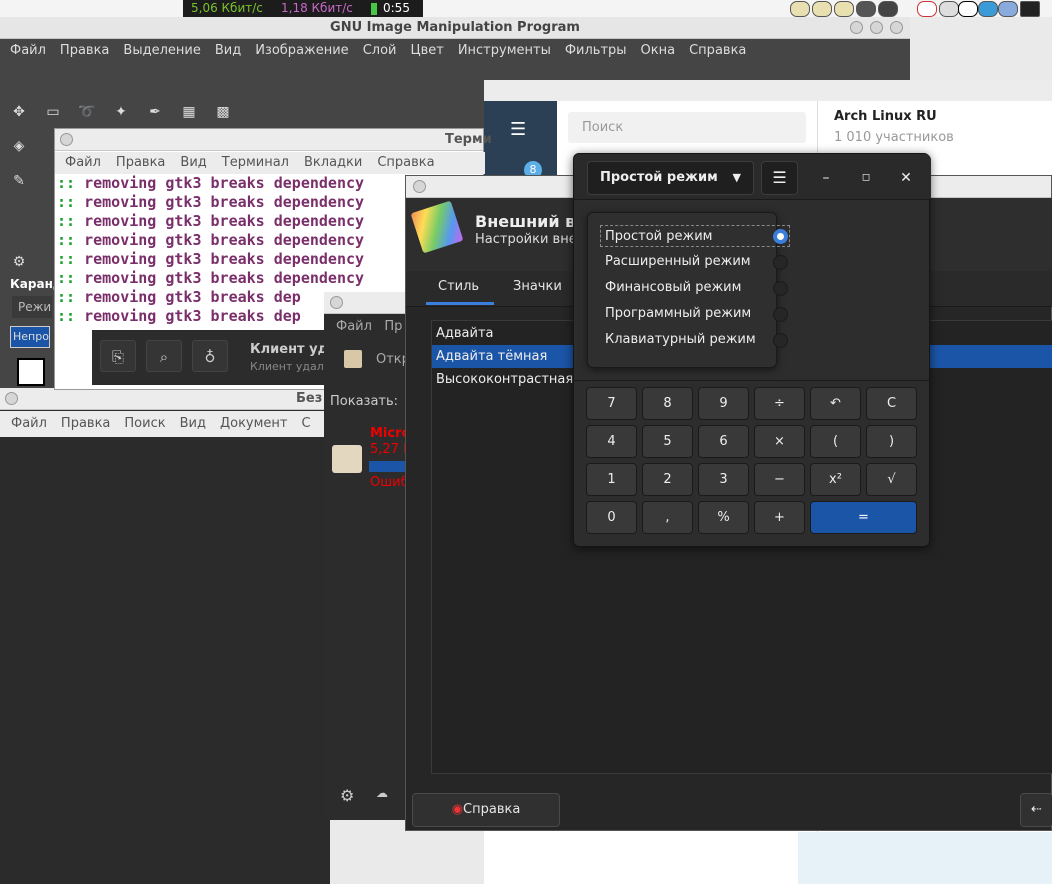 The width and height of the screenshot is (1052, 884). What do you see at coordinates (896, 27) in the screenshot?
I see `close-icon` at bounding box center [896, 27].